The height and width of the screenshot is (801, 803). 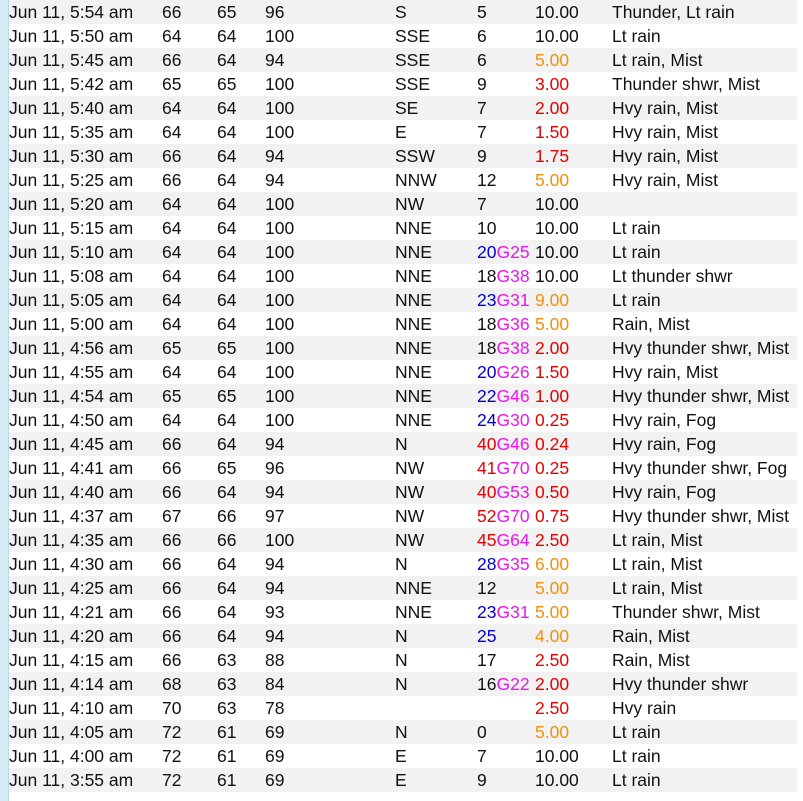 I want to click on dewpoint-cell: 63, so click(x=241, y=660).